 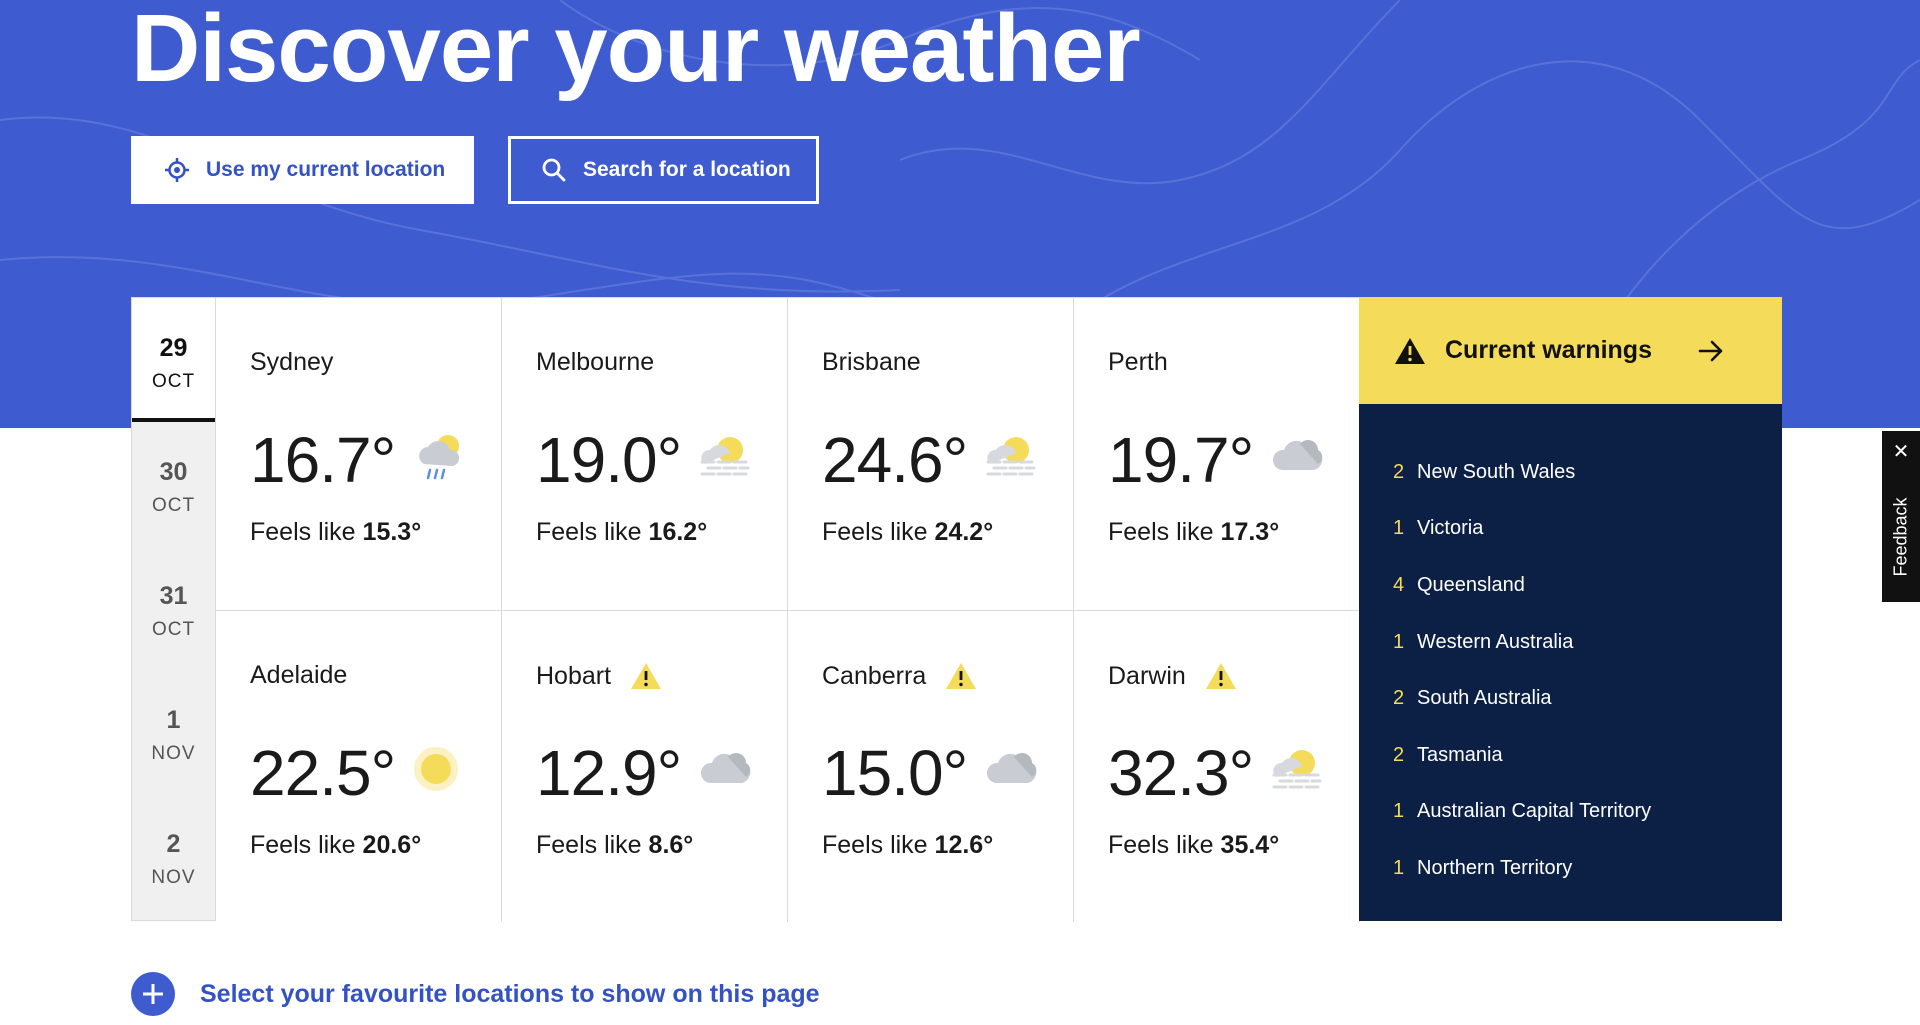 I want to click on city-name-text: Darwin, so click(x=1147, y=675).